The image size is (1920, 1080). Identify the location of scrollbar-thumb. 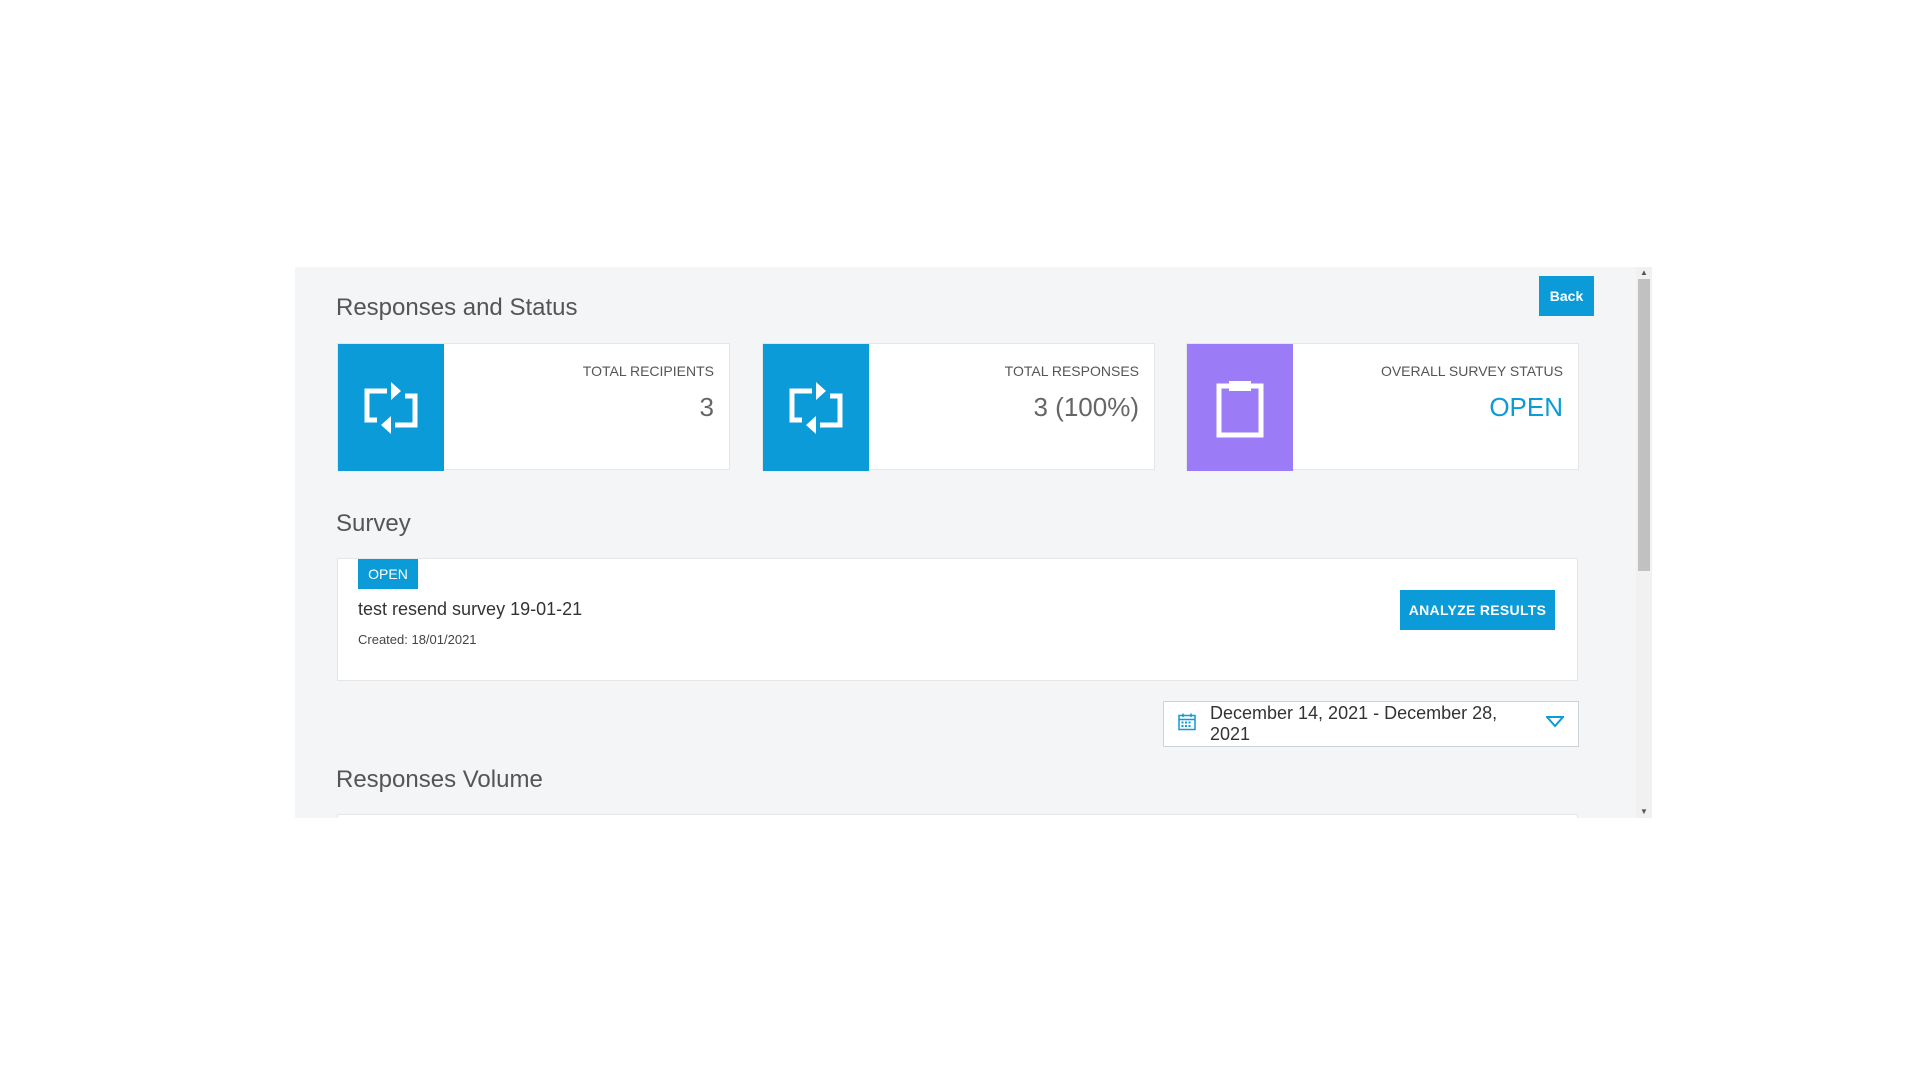
(1644, 425).